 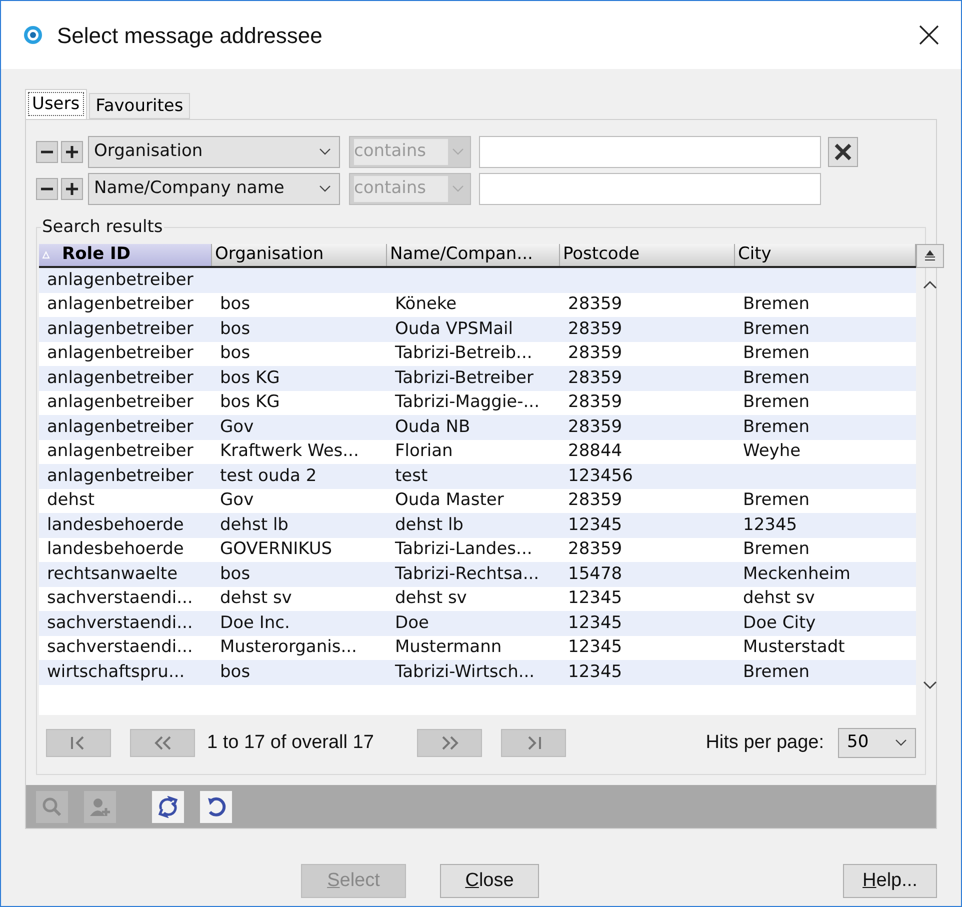 I want to click on table-row: wirtschaftspru... bos Tabrizi-Wirtsch... 12345 Bremen, so click(x=477, y=672).